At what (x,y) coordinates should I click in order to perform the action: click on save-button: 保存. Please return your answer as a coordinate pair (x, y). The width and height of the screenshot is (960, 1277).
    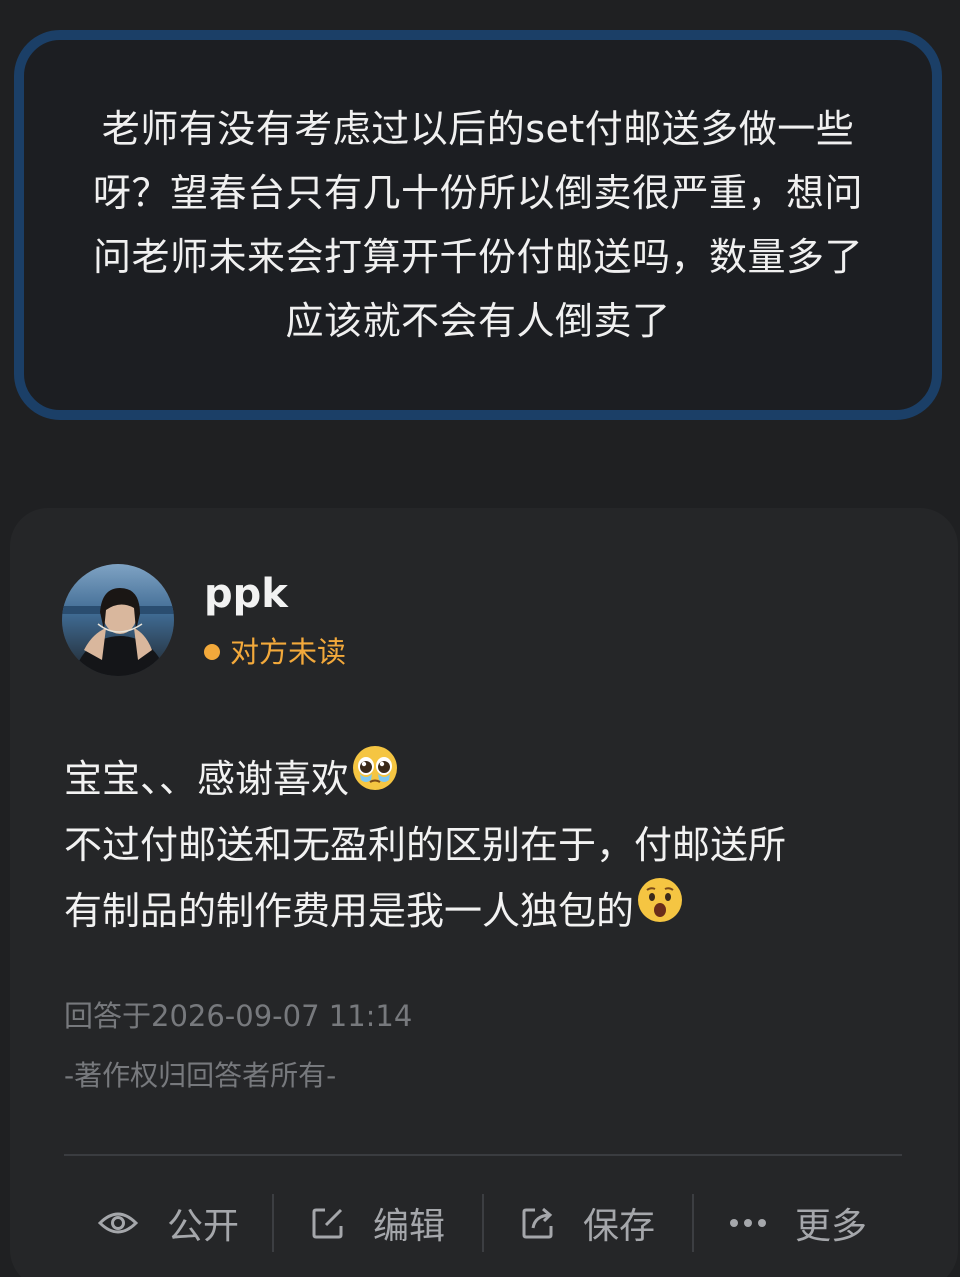
    Looking at the image, I should click on (588, 1223).